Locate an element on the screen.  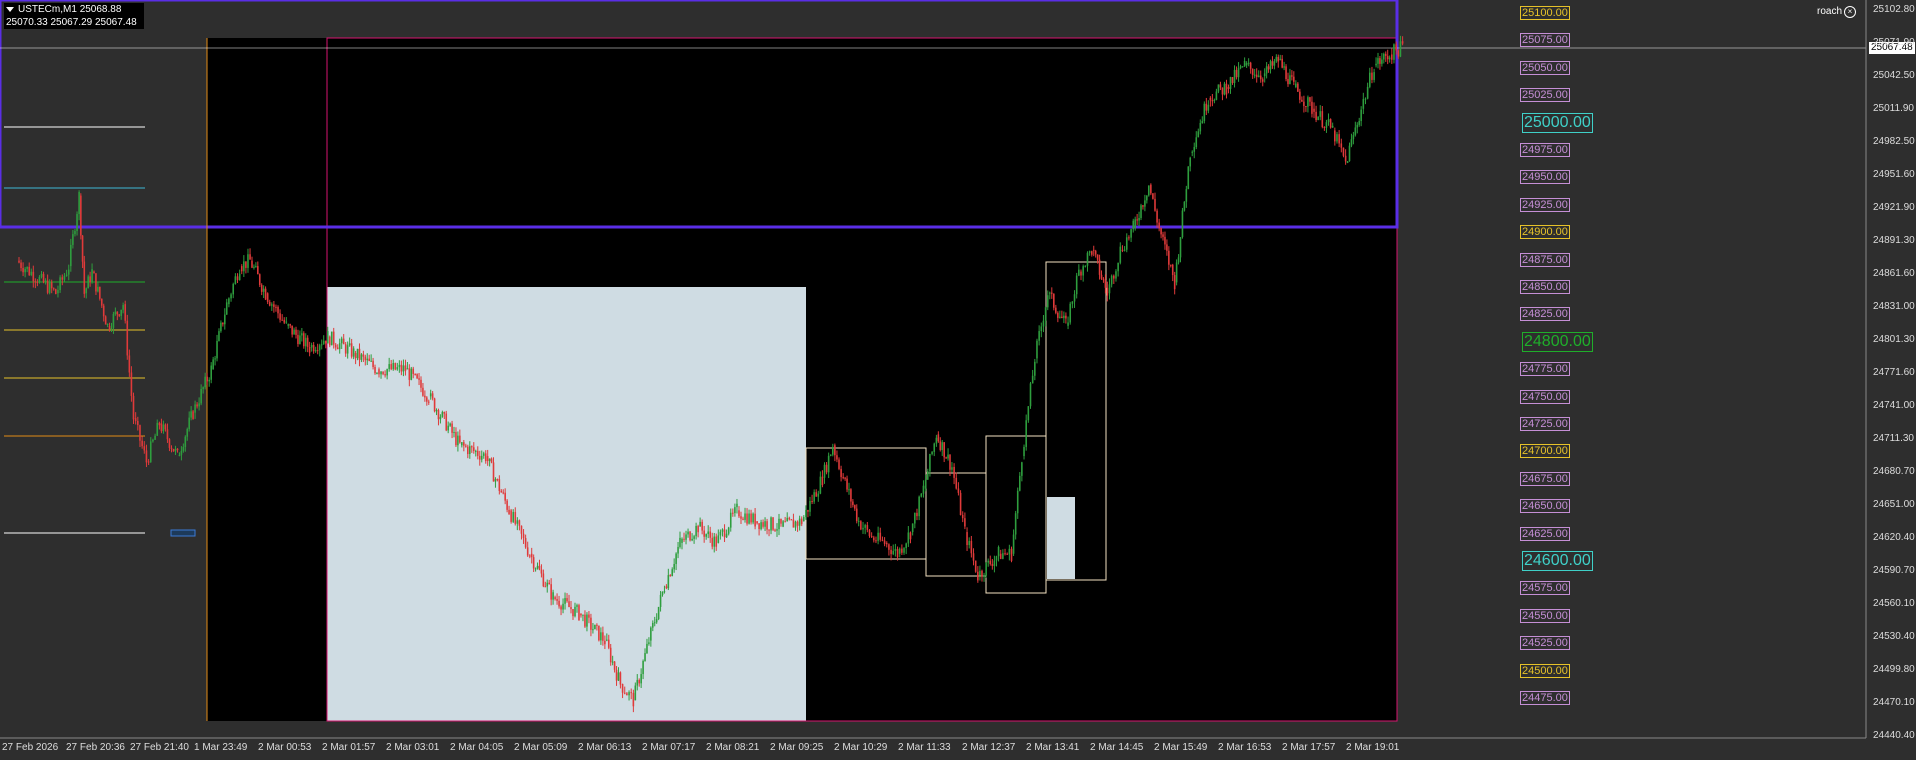
price-level-tag: 24500.00 is located at coordinates (1545, 670).